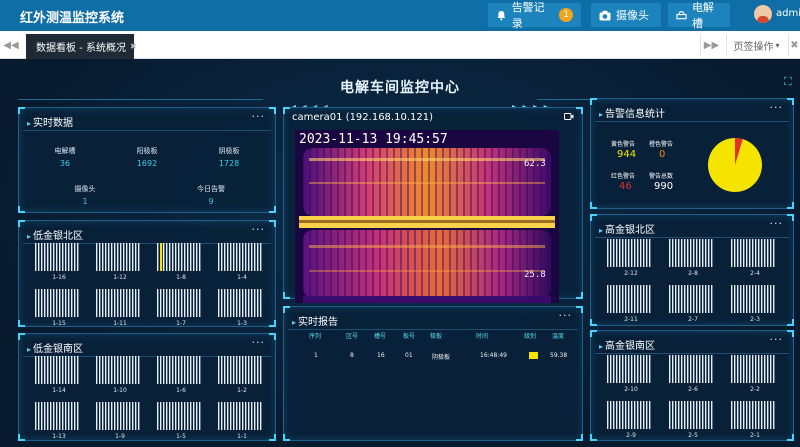  I want to click on cell-label: 1-13, so click(59, 436).